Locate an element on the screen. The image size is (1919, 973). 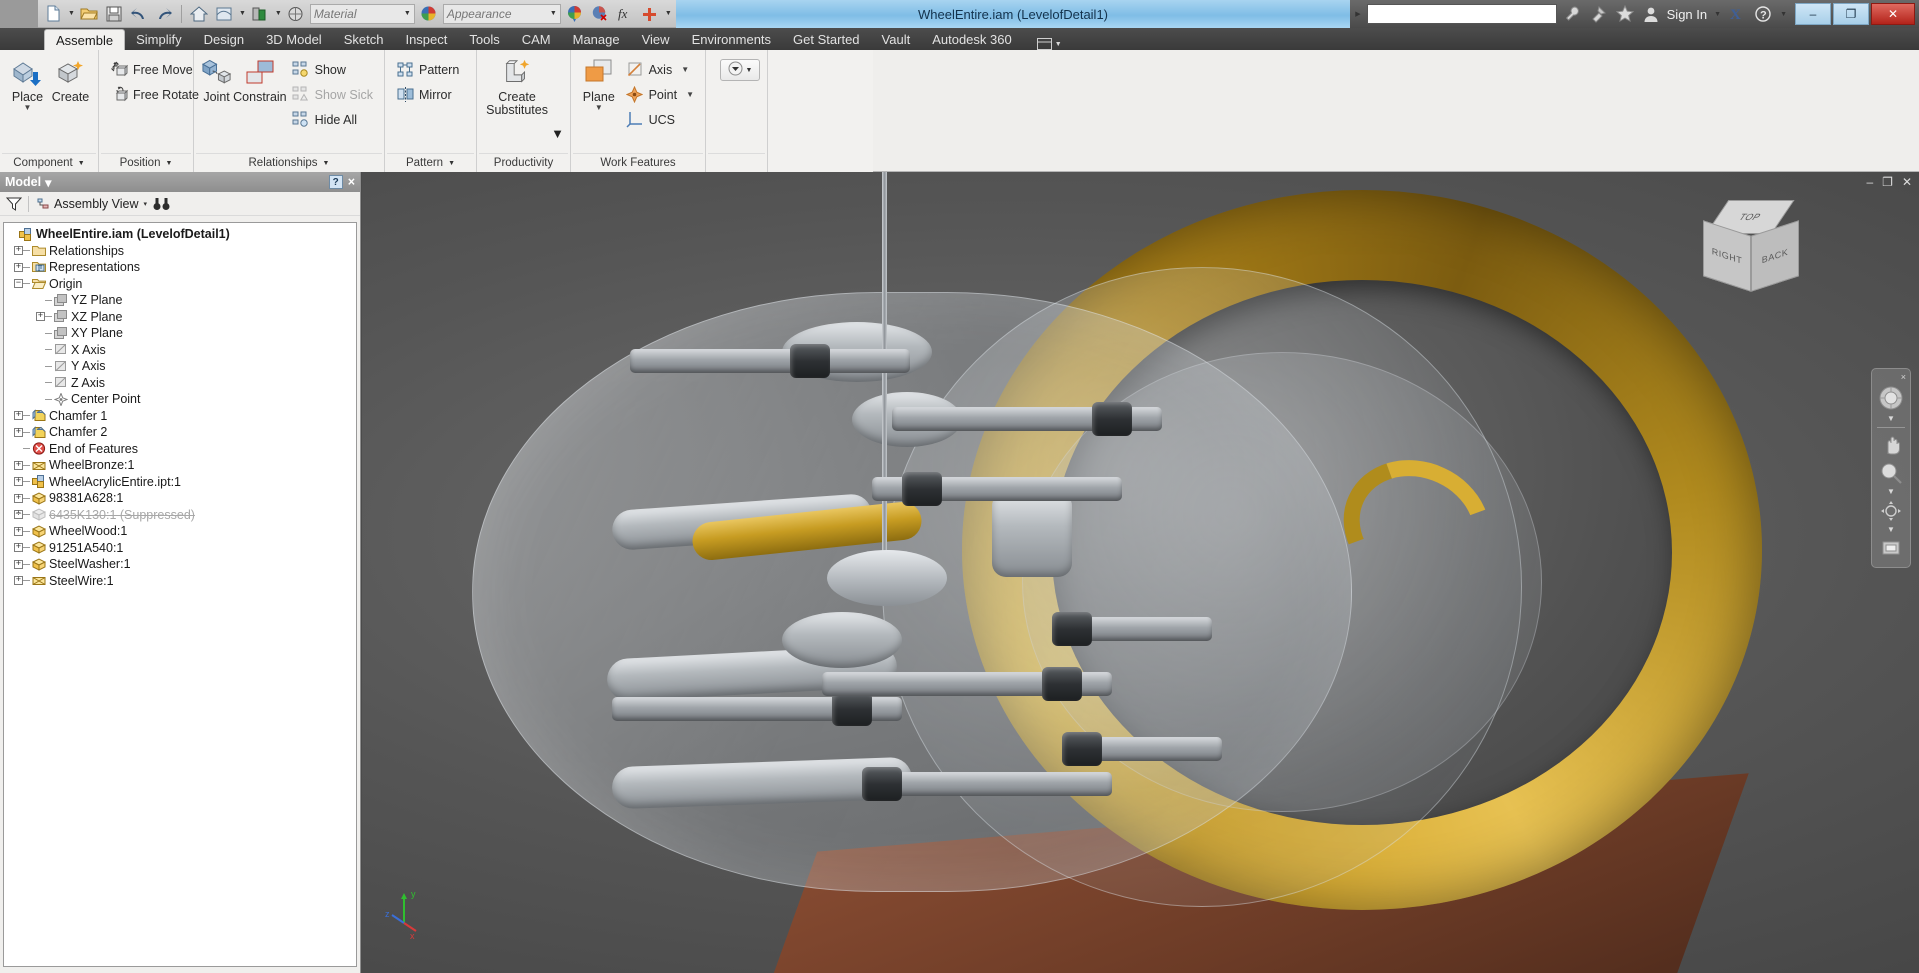
tree-node-chamfer-2: + Chamfer 2 is located at coordinates (181, 432).